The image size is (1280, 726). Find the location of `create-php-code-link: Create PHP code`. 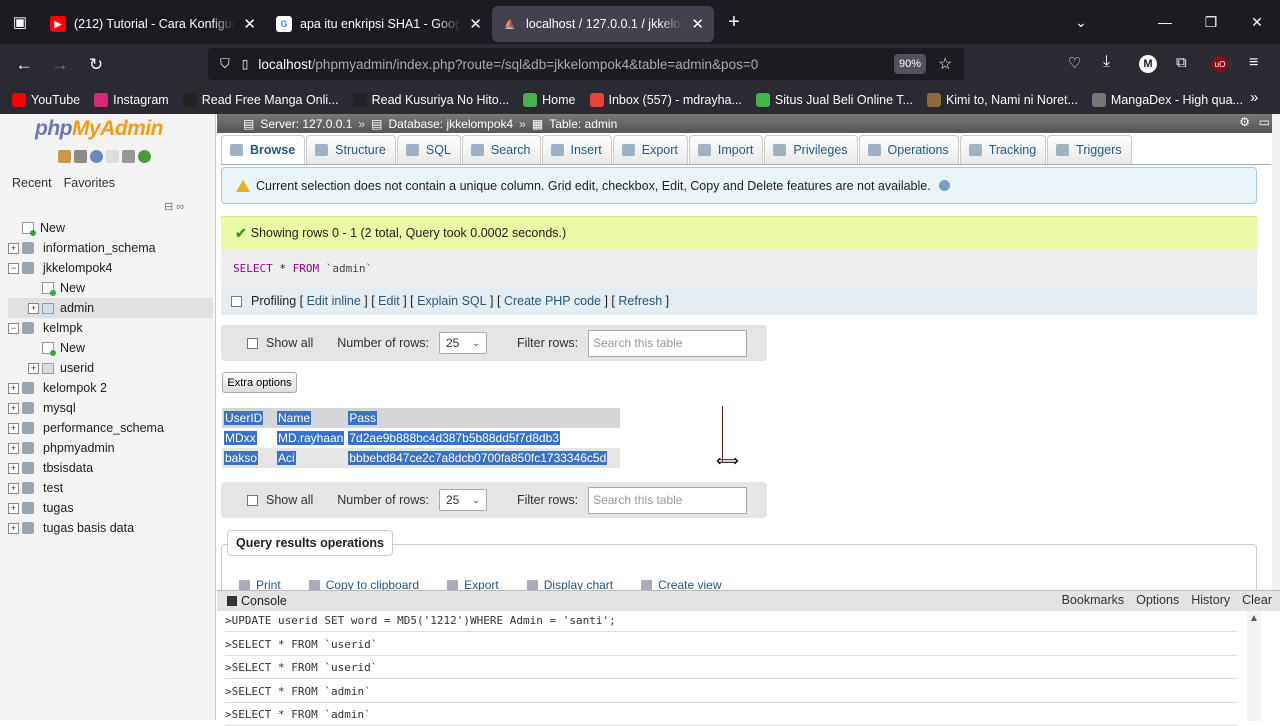

create-php-code-link: Create PHP code is located at coordinates (552, 301).